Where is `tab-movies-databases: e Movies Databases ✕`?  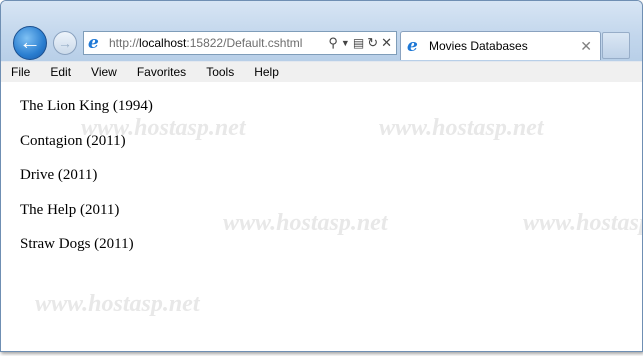 tab-movies-databases: e Movies Databases ✕ is located at coordinates (500, 45).